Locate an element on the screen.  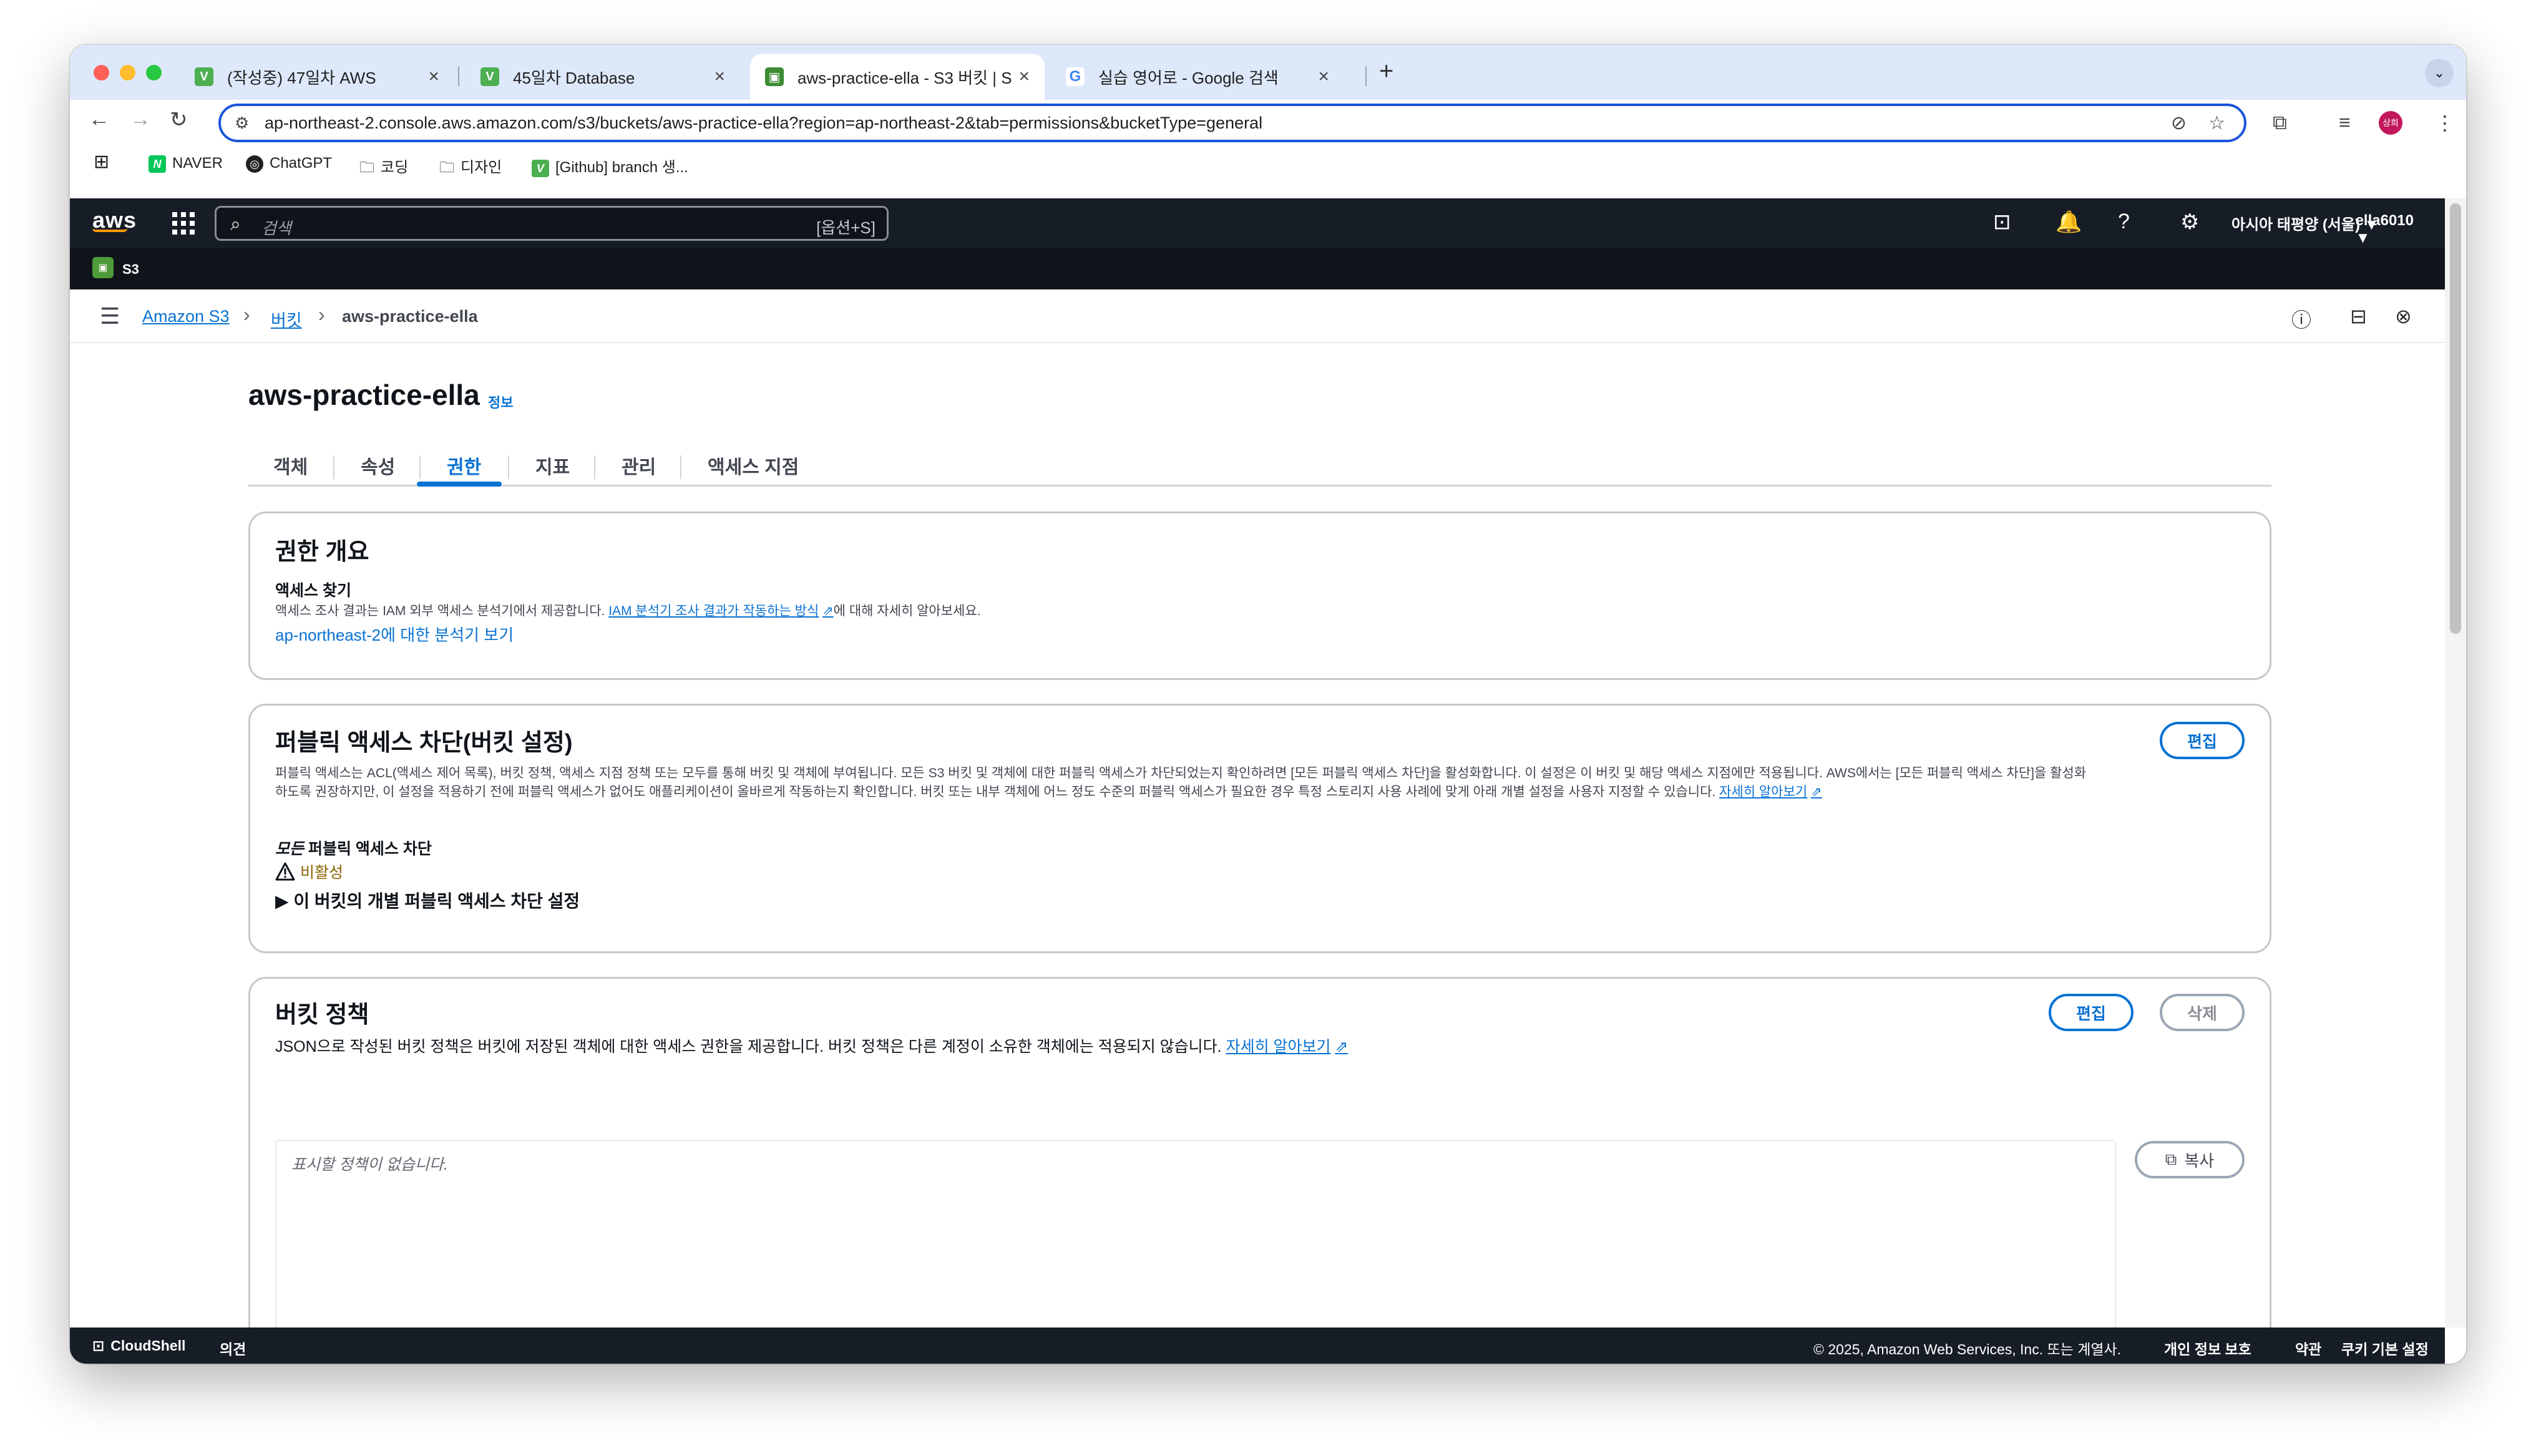
site-settings-icon: ⚙ is located at coordinates (242, 124).